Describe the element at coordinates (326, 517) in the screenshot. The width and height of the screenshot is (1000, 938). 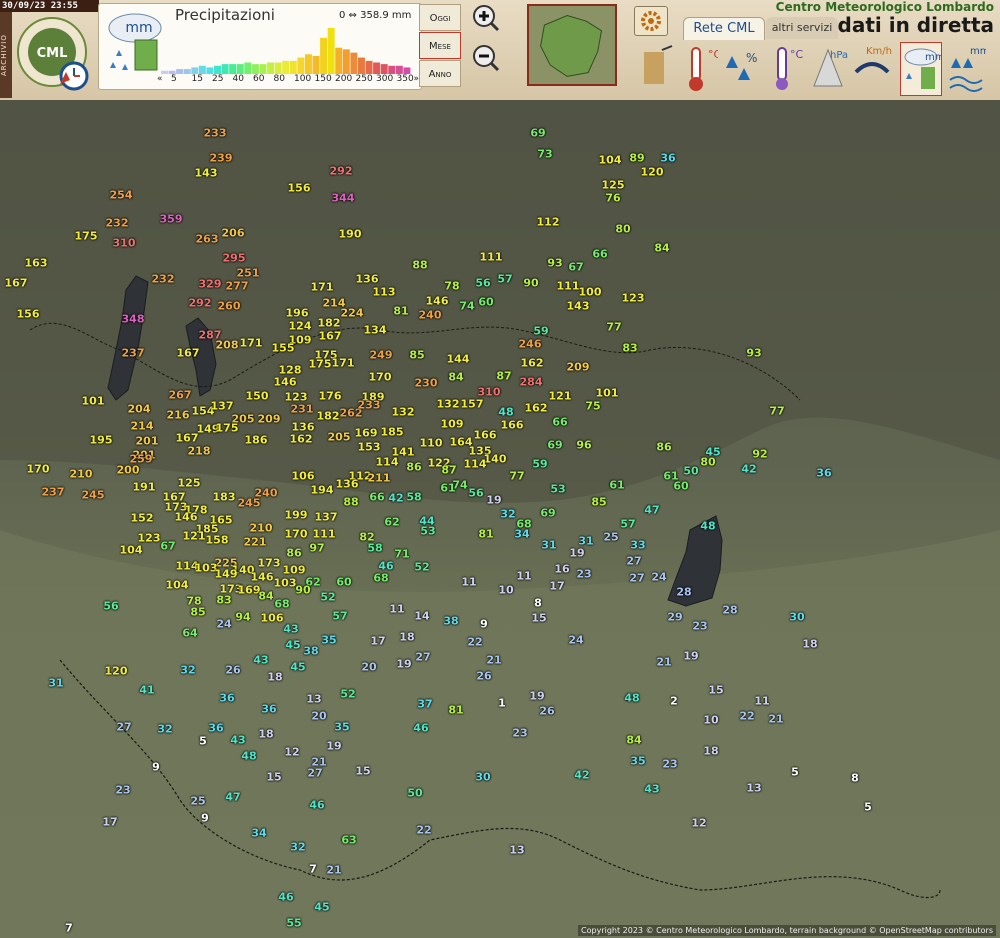
I see `station-value: 137` at that location.